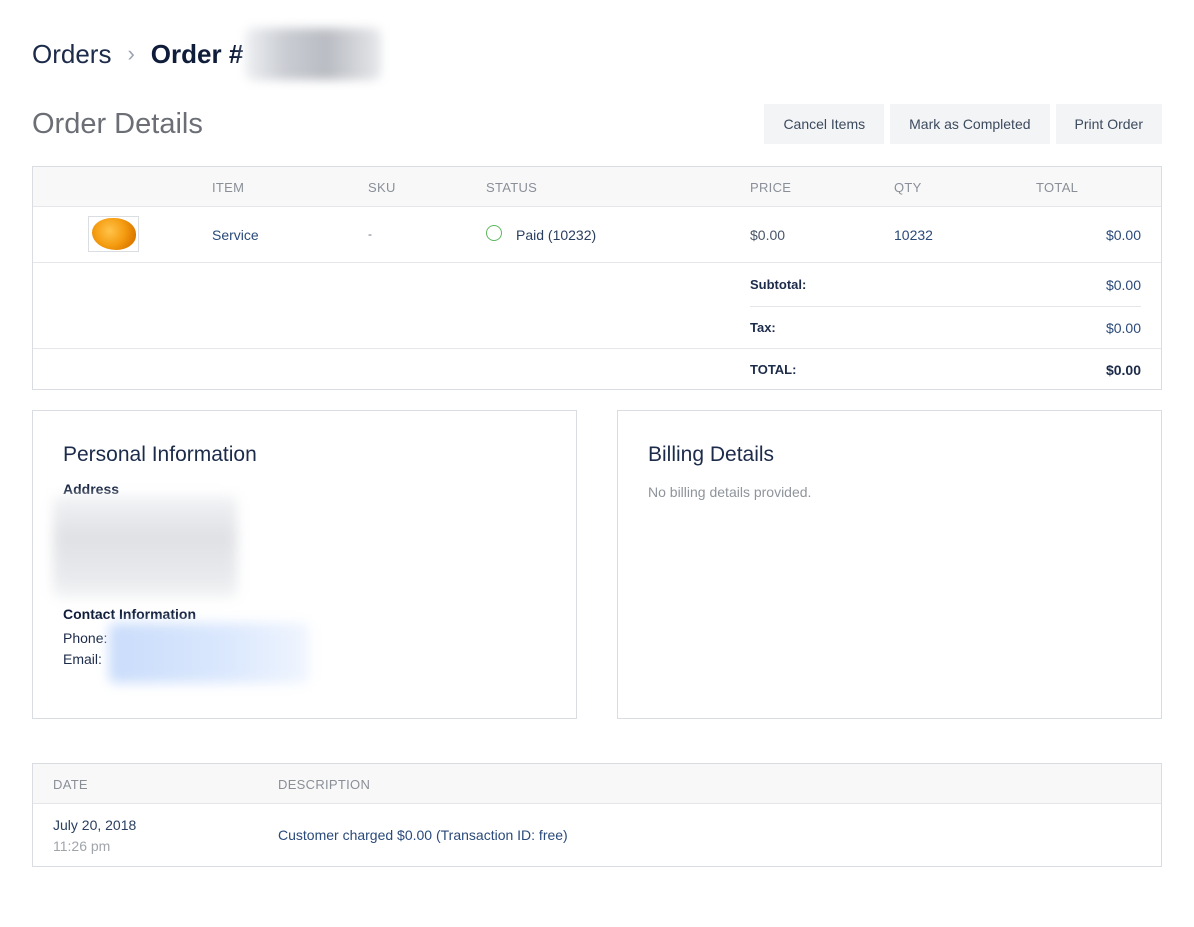 Image resolution: width=1194 pixels, height=927 pixels. What do you see at coordinates (117, 124) in the screenshot?
I see `page-title: Order Details` at bounding box center [117, 124].